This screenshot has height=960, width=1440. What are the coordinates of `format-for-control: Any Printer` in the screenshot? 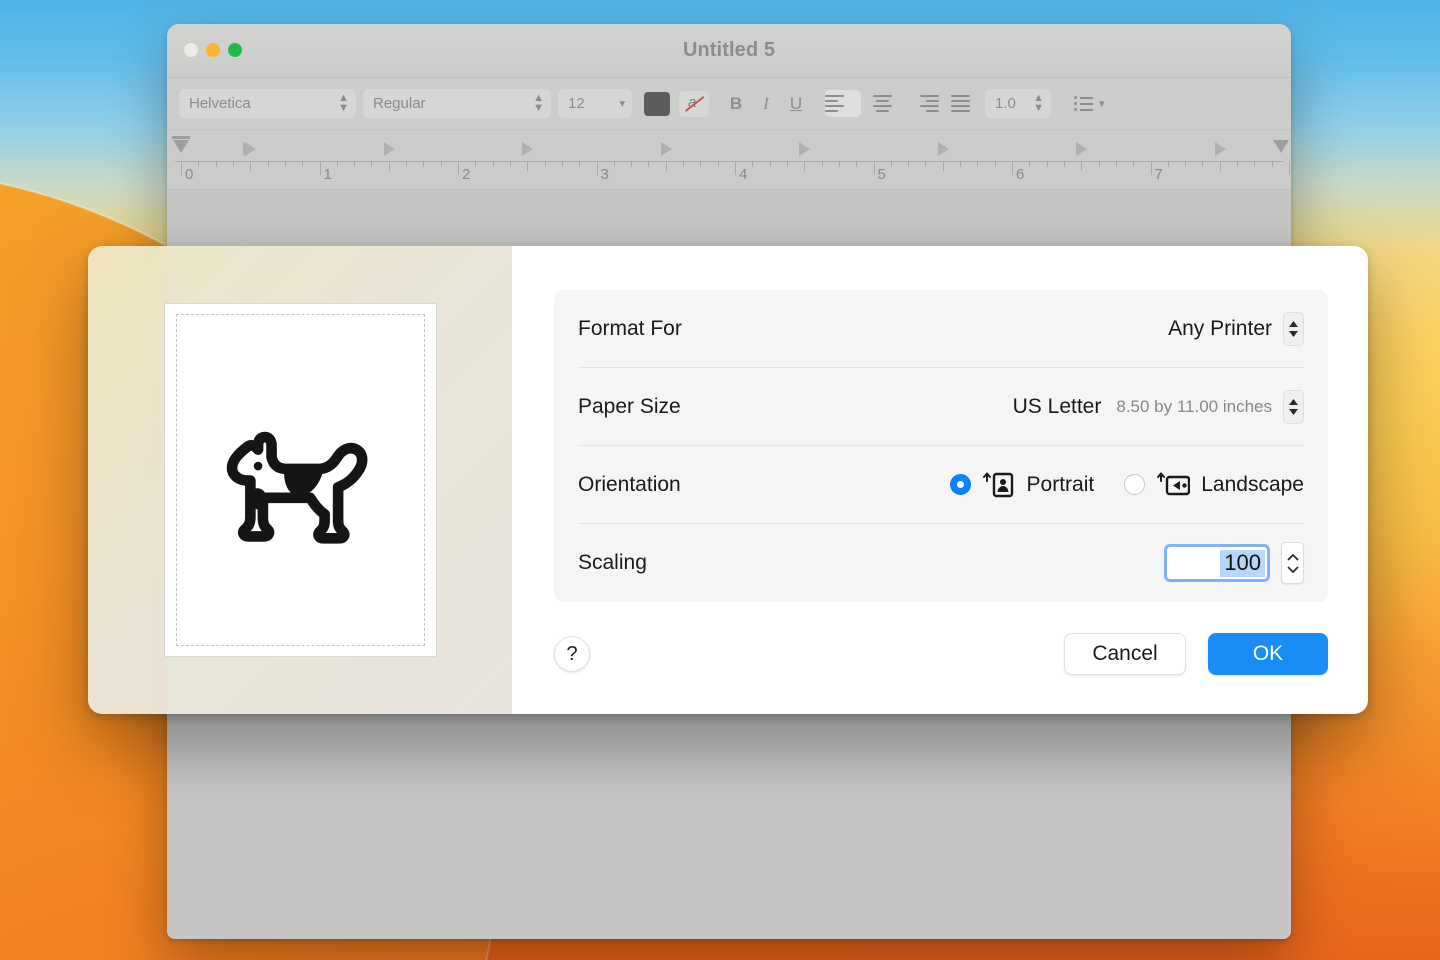 It's located at (1236, 328).